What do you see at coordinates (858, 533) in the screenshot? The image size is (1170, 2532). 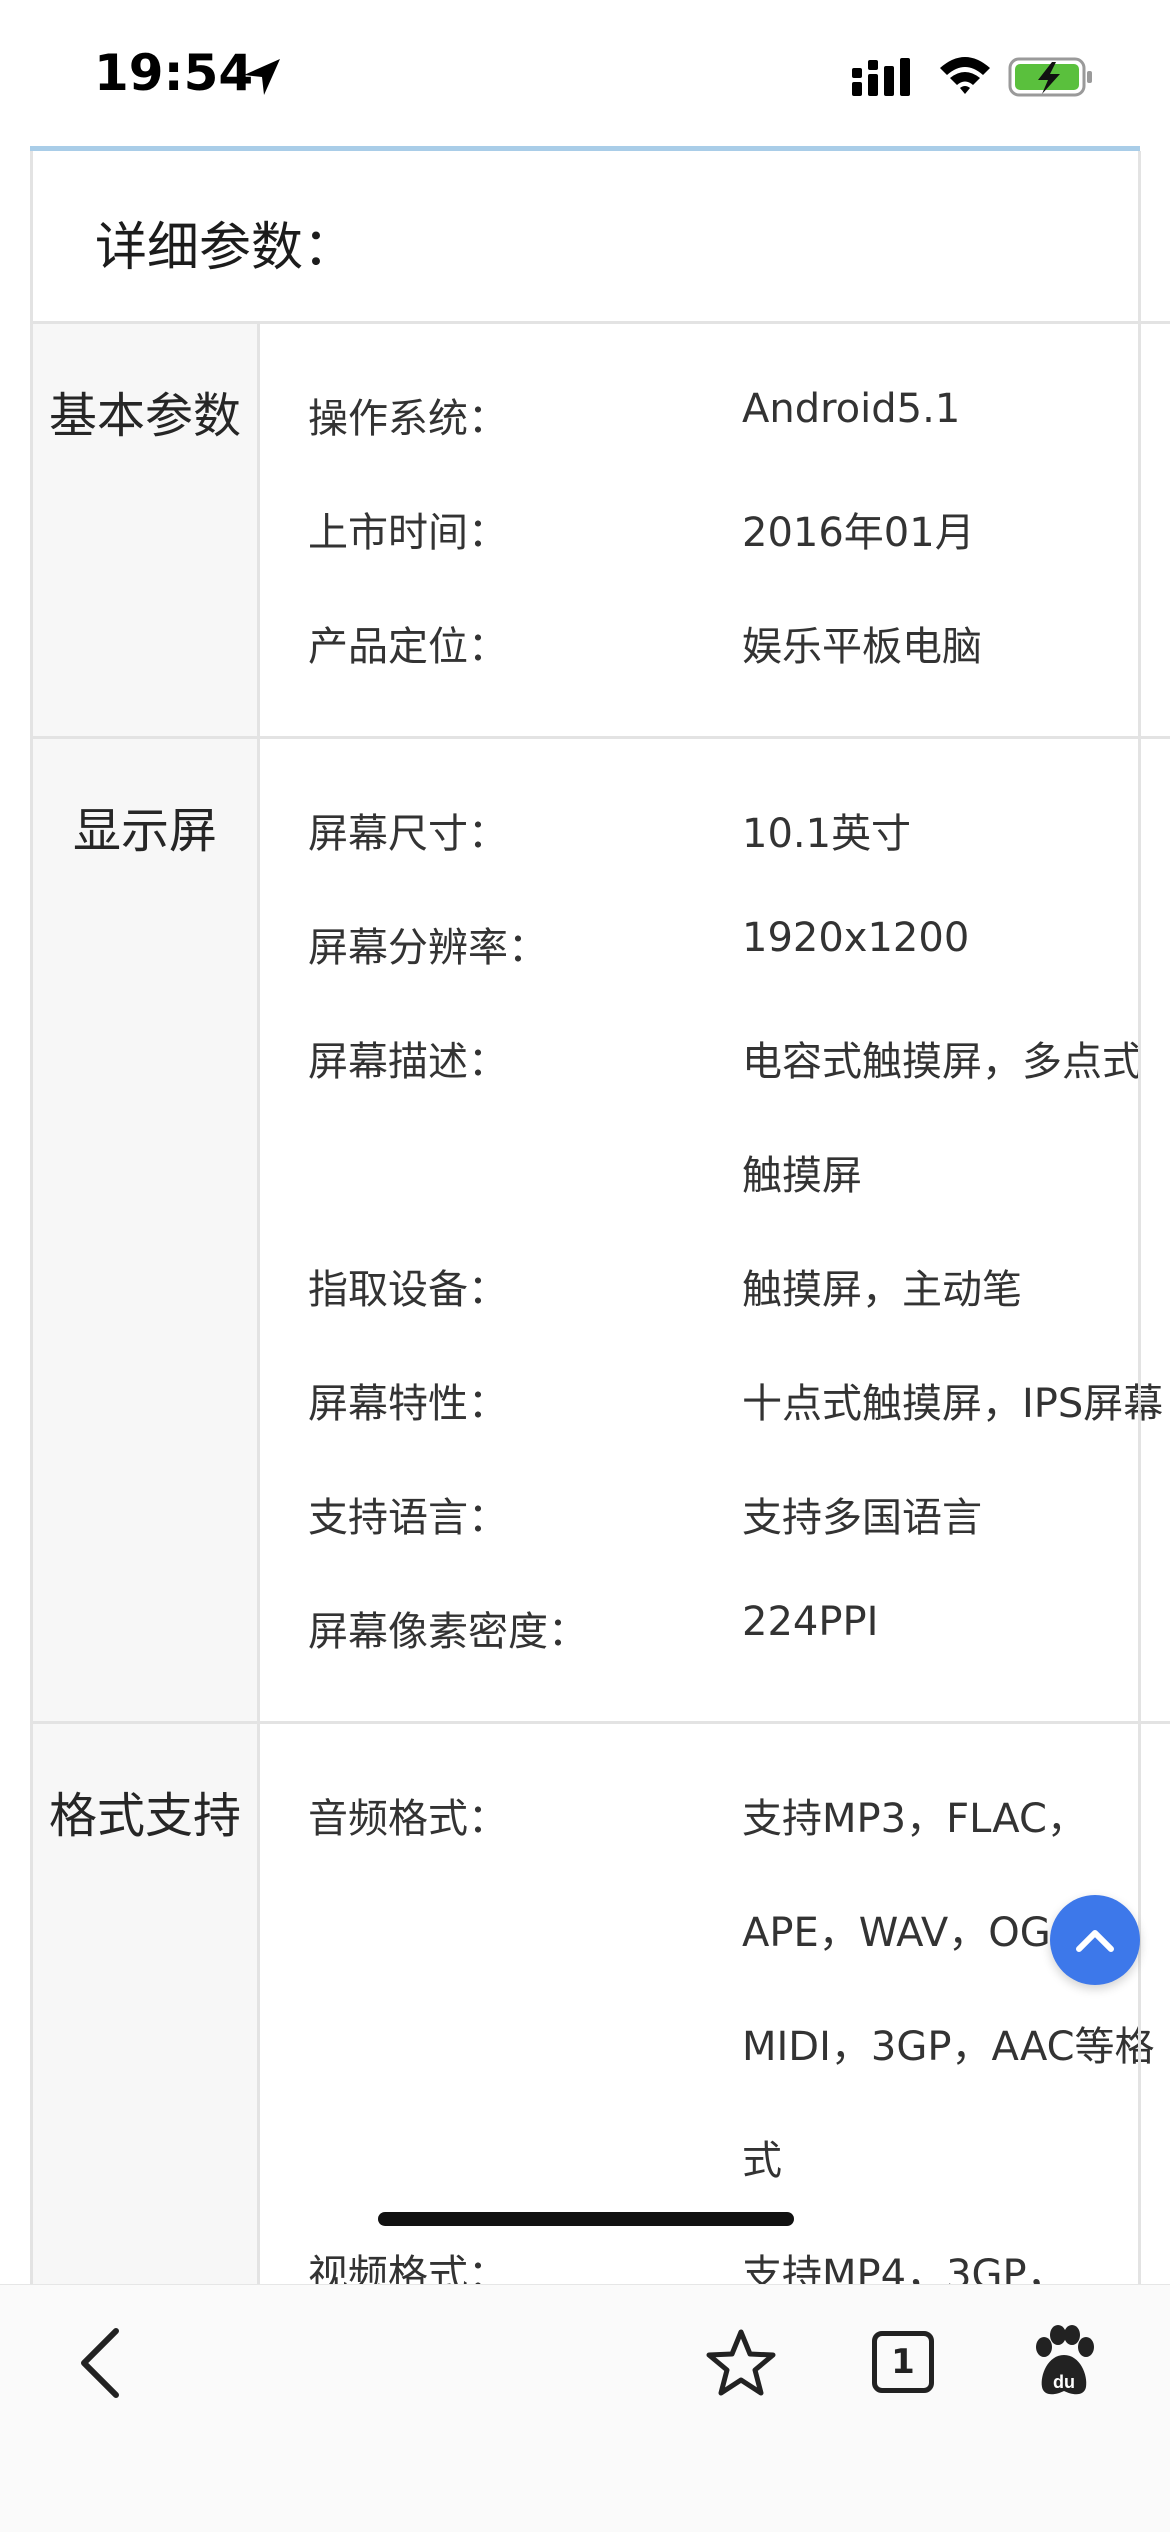 I see `spec-value: 2016年01月` at bounding box center [858, 533].